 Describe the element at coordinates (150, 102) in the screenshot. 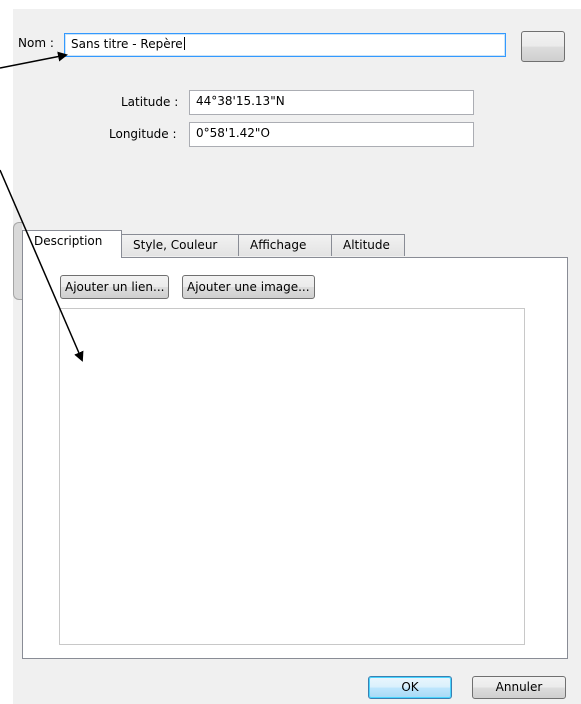

I see `latitude-label: Latitude :` at that location.